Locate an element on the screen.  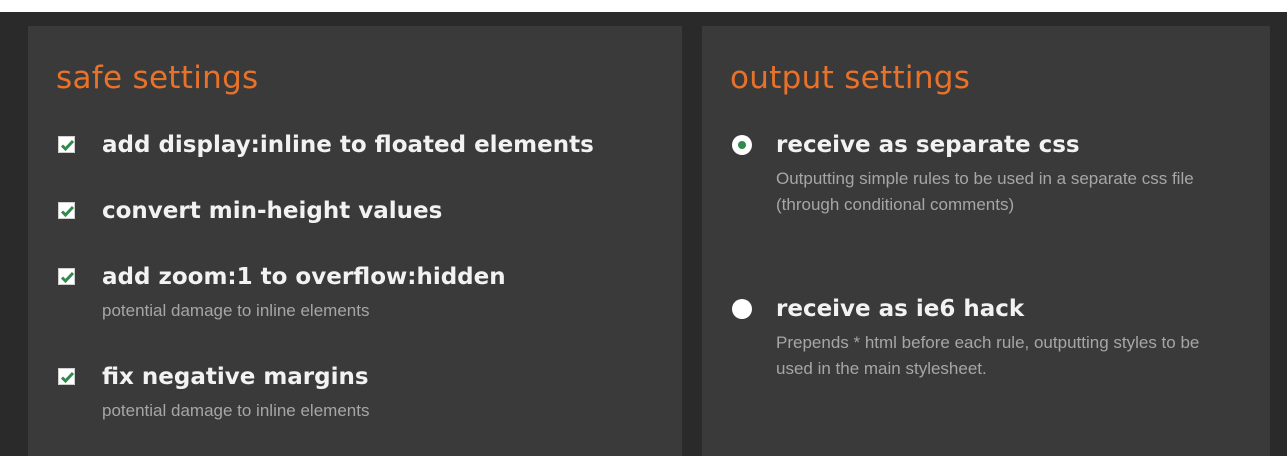
option-min-height: convert min-height values is located at coordinates (366, 213).